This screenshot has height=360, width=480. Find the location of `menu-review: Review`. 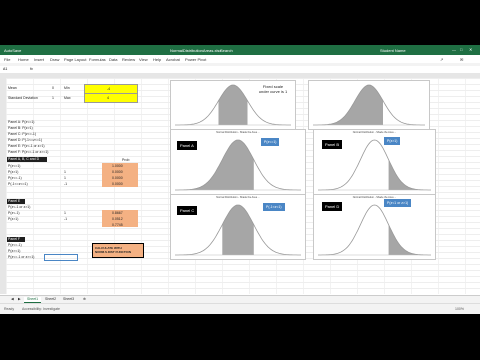

menu-review: Review is located at coordinates (128, 59).